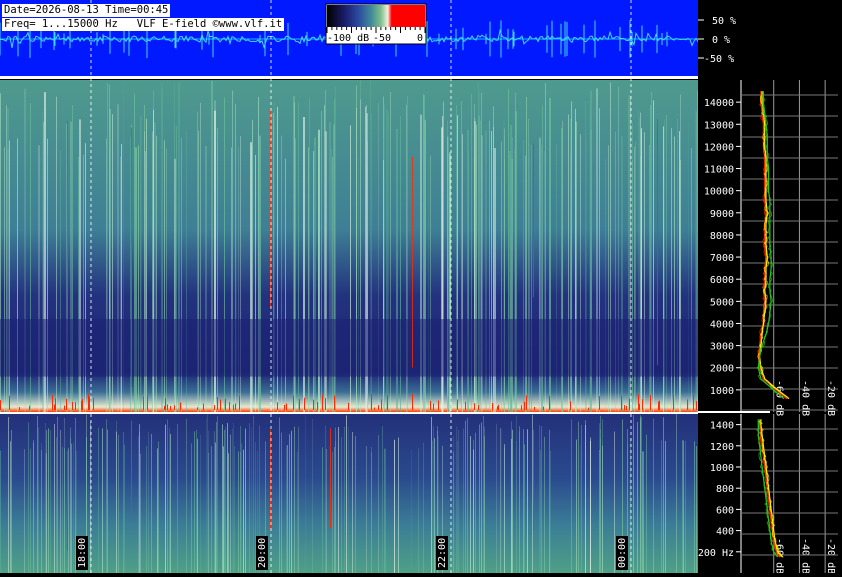 The width and height of the screenshot is (842, 577). Describe the element at coordinates (804, 398) in the screenshot. I see `spectrum-db-label: -40 dB` at that location.